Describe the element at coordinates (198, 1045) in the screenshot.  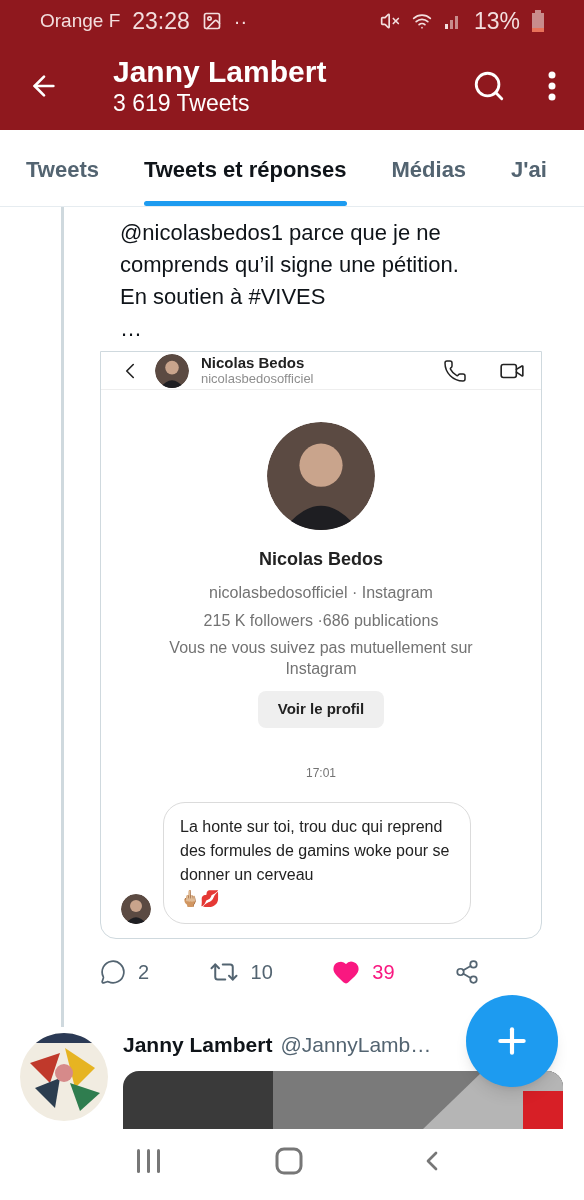
I see `author-name: Janny Lambert` at that location.